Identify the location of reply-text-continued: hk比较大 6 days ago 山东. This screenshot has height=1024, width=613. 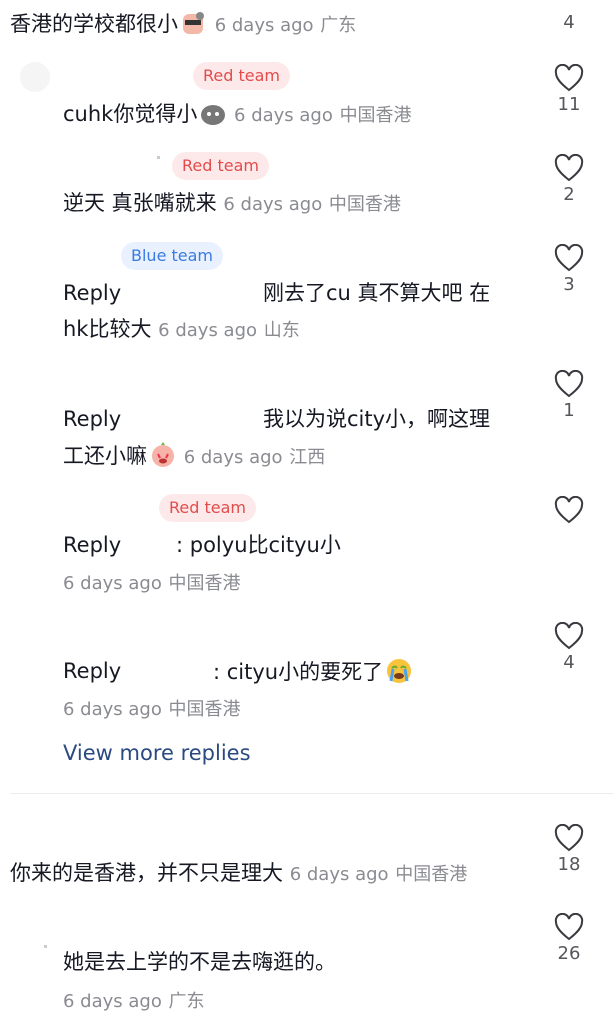
(181, 329).